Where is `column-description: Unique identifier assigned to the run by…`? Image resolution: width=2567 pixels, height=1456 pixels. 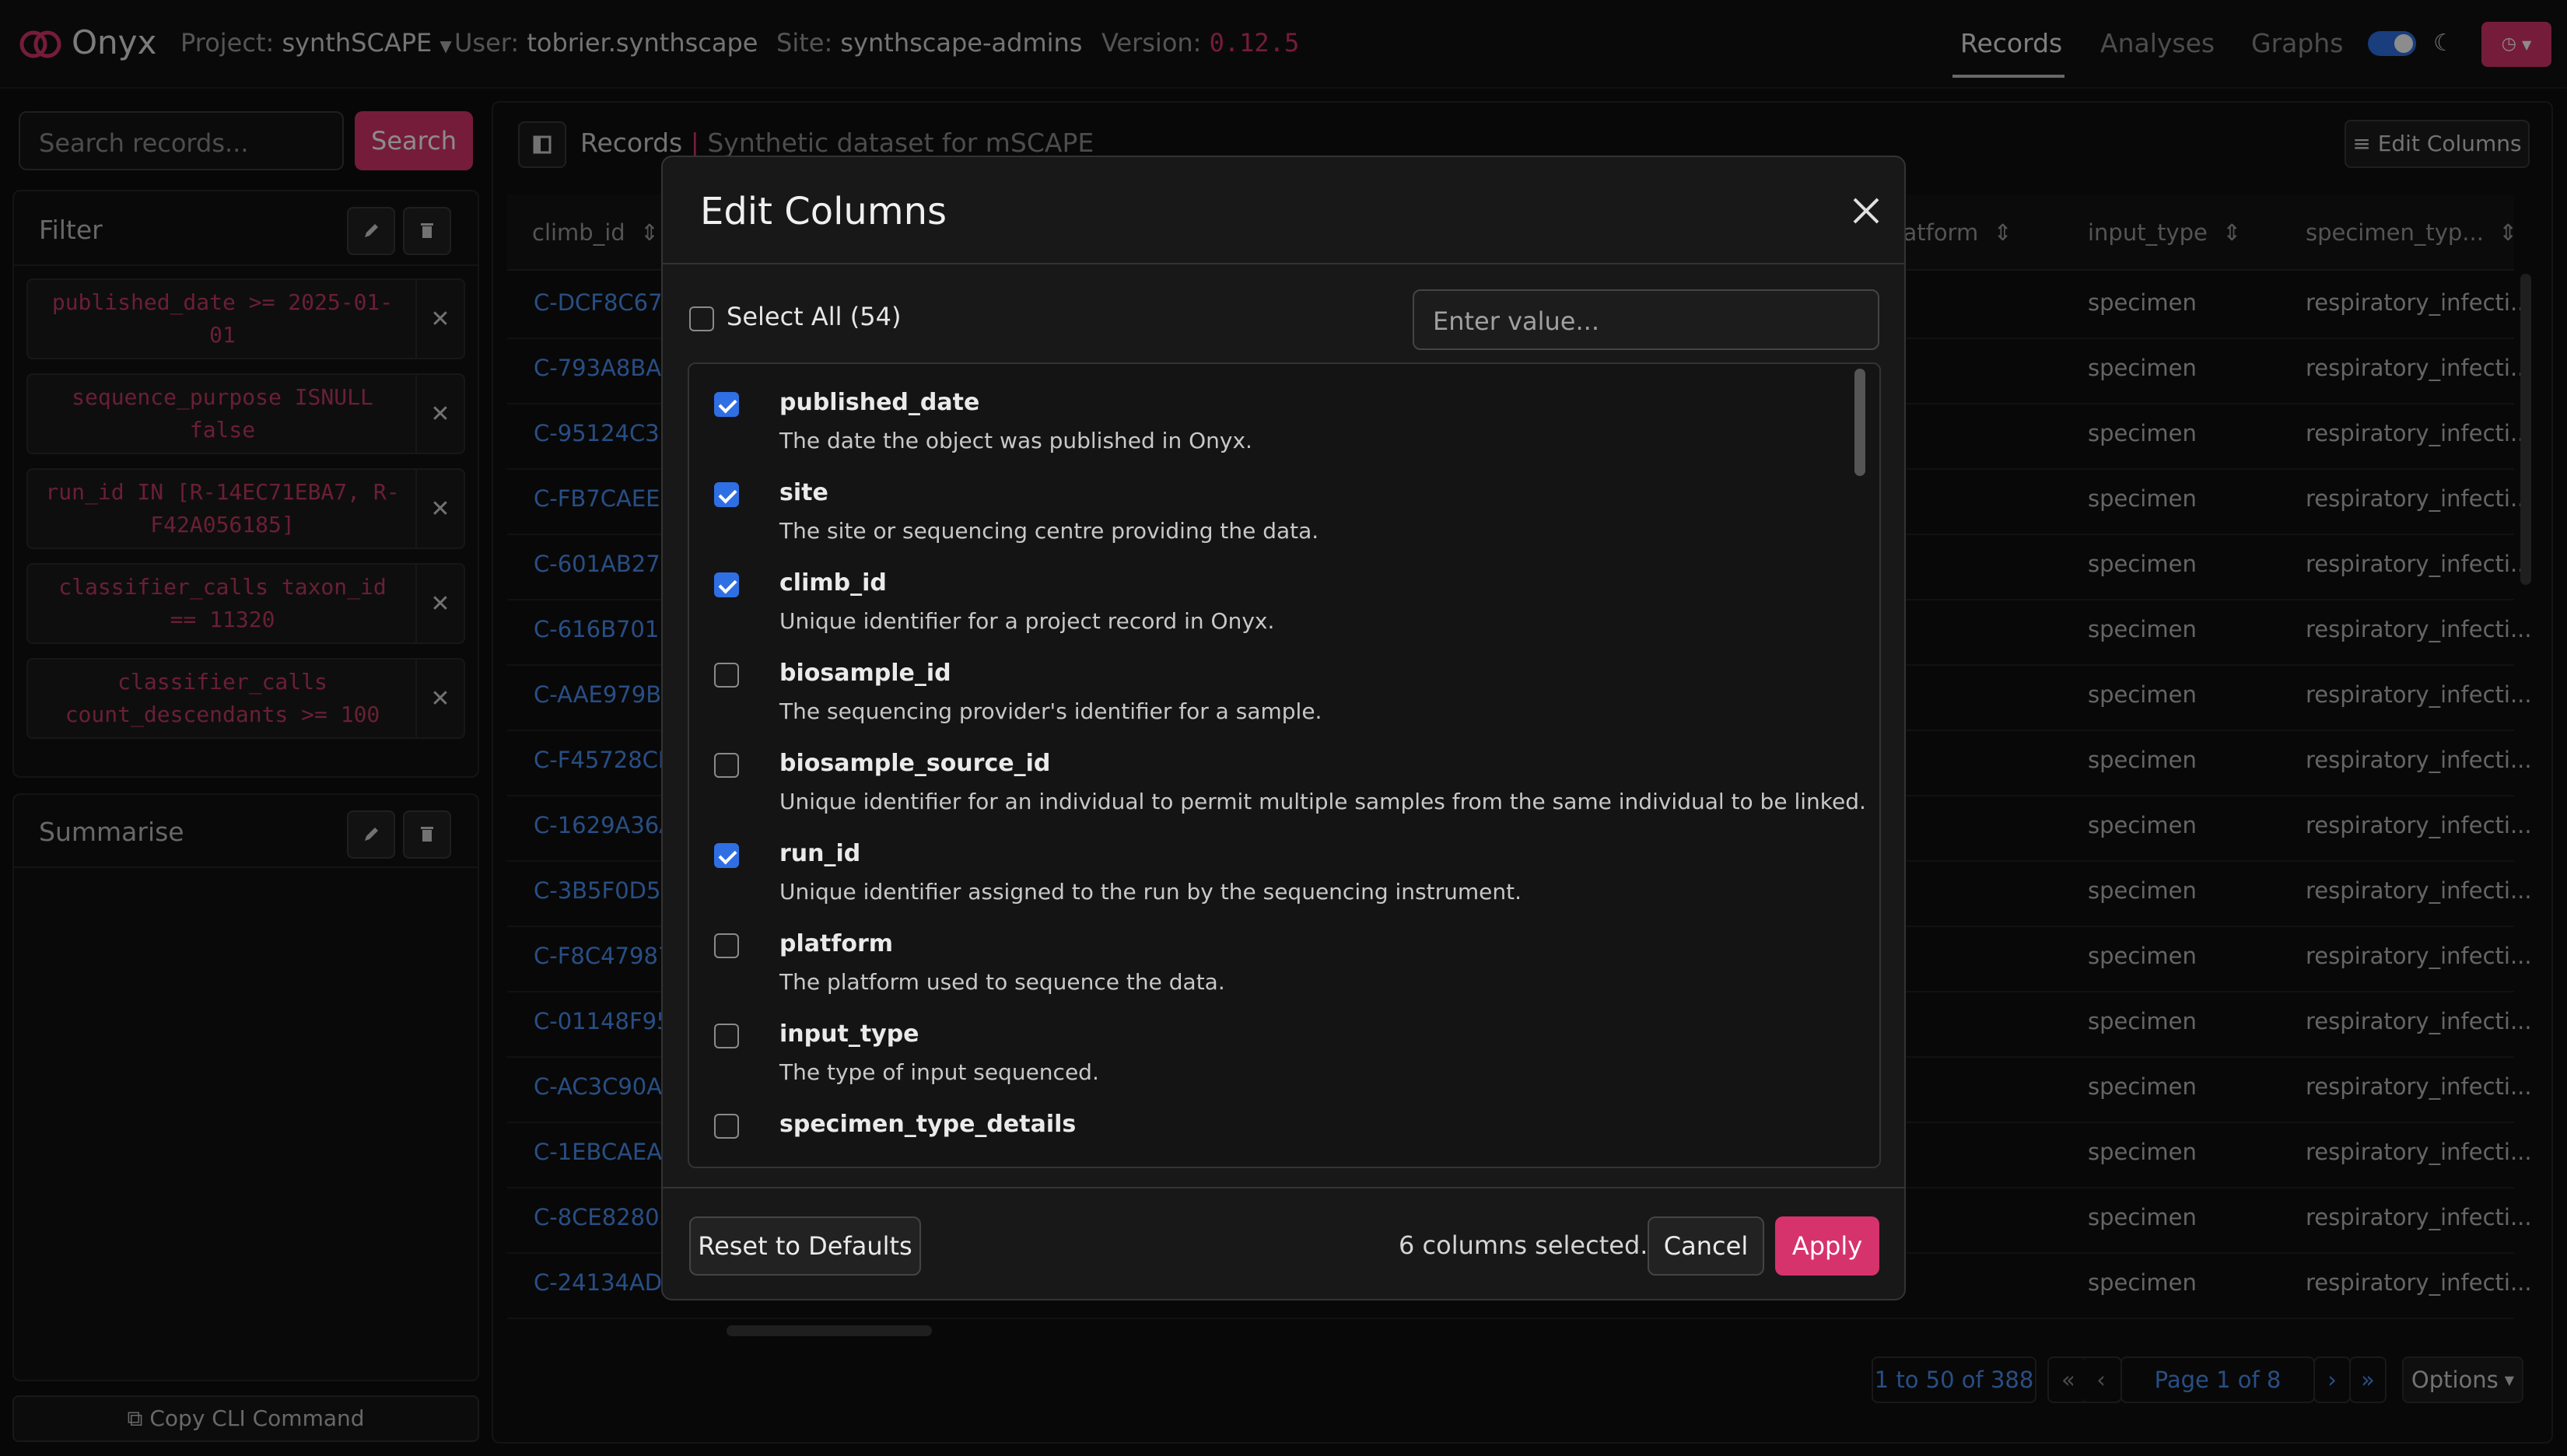
column-description: Unique identifier assigned to the run by… is located at coordinates (1150, 892).